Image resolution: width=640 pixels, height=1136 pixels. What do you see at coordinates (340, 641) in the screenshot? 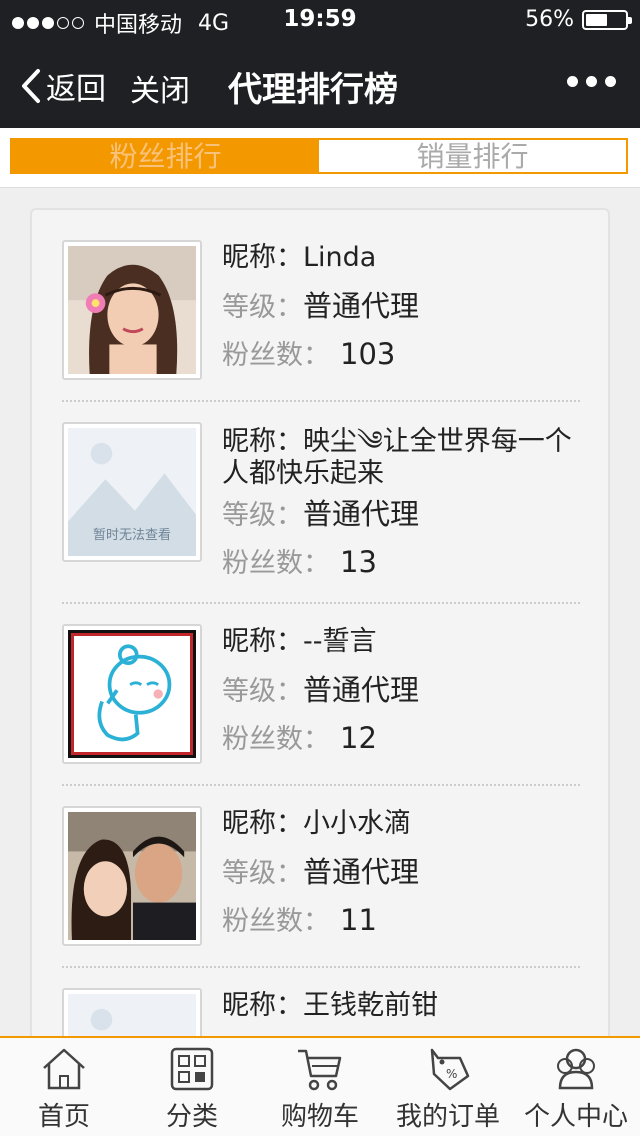
I see `agent-nickname: --誓言` at bounding box center [340, 641].